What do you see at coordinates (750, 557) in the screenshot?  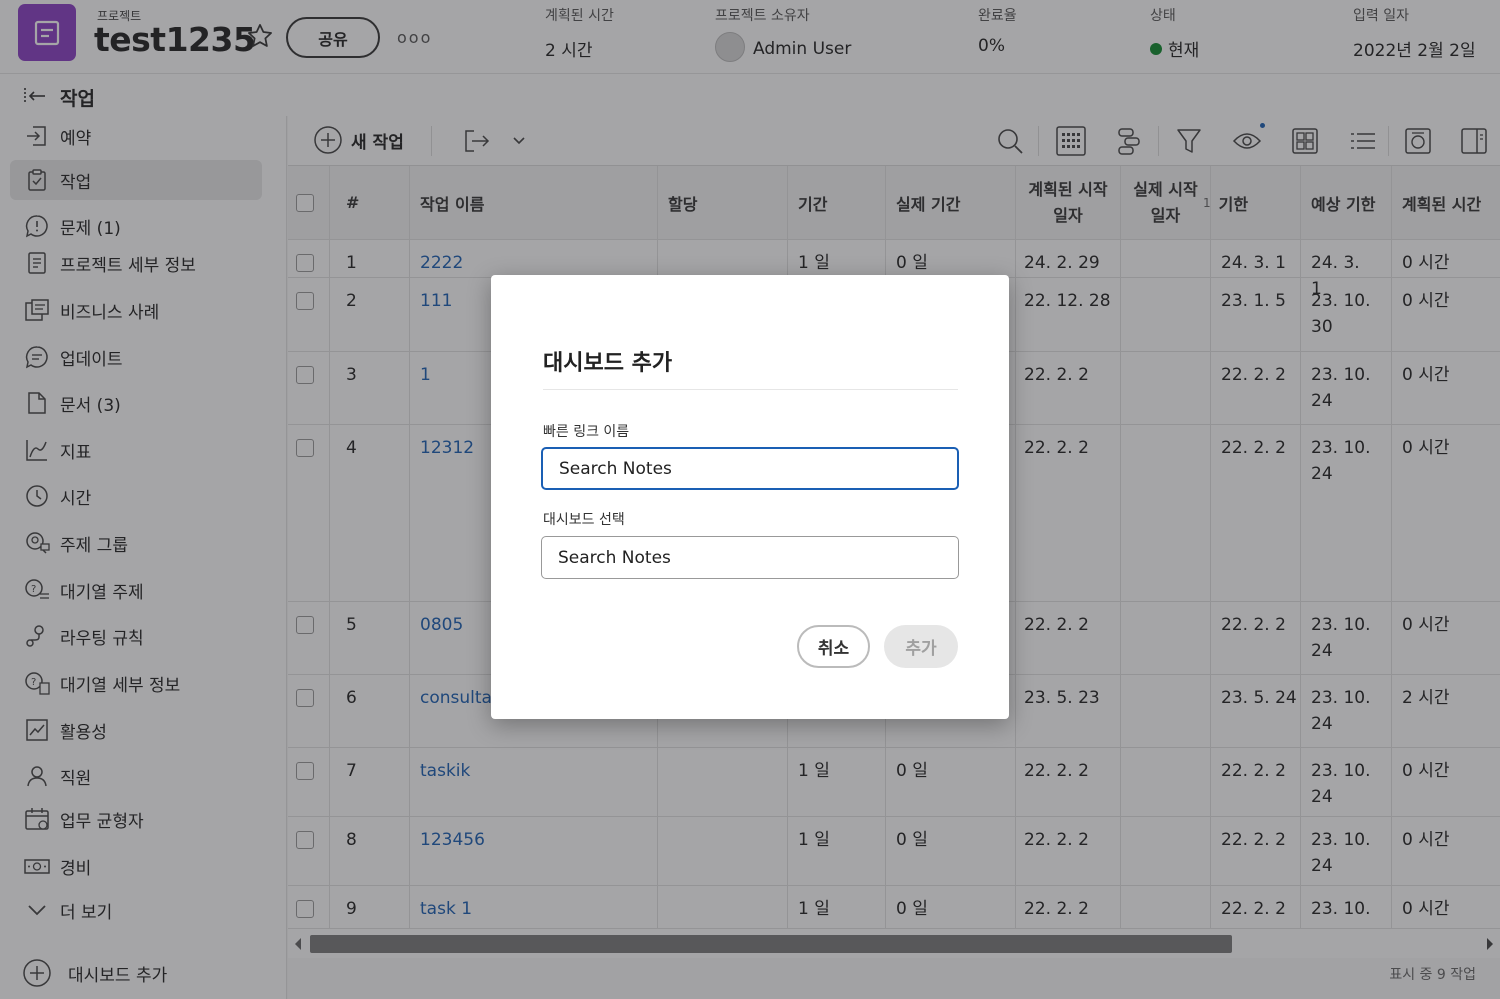 I see `dashboard-select-input: Search Notes` at bounding box center [750, 557].